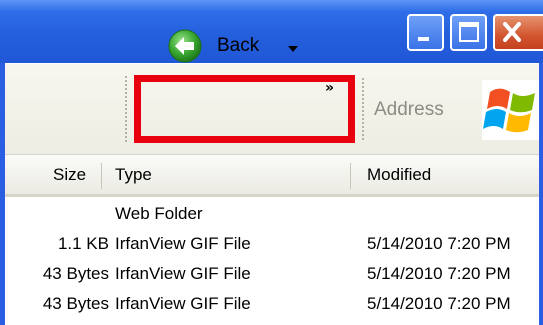 The image size is (543, 325). What do you see at coordinates (133, 175) in the screenshot?
I see `column-header-type: Type` at bounding box center [133, 175].